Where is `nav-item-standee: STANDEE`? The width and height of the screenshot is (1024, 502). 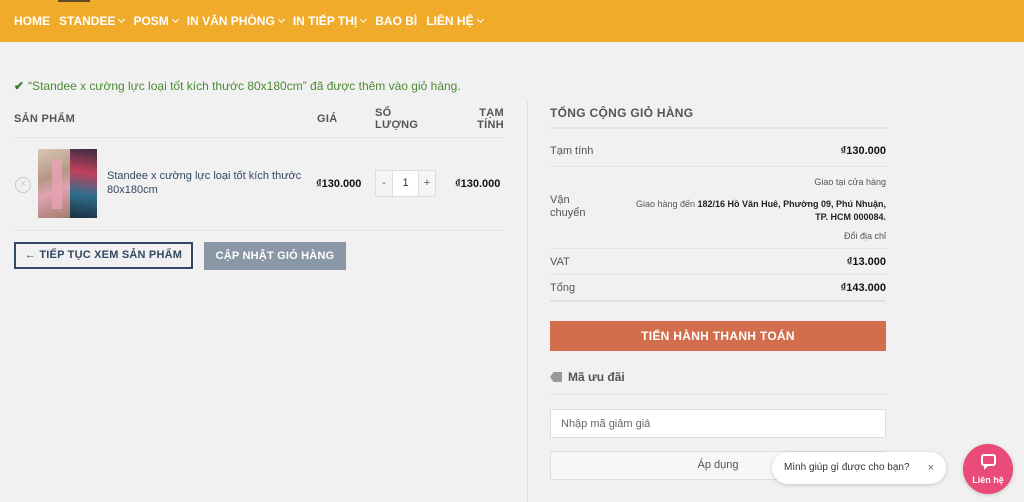
nav-item-standee: STANDEE is located at coordinates (92, 21).